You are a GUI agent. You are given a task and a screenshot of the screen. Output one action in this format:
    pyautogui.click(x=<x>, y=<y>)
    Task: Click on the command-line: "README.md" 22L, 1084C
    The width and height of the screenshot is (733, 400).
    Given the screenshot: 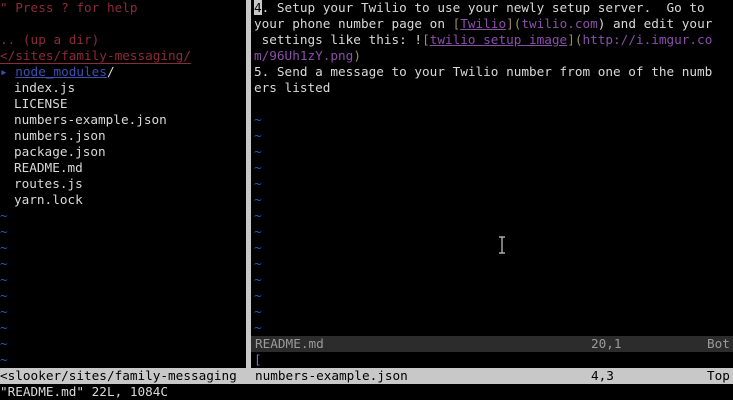 What is the action you would take?
    pyautogui.click(x=366, y=392)
    